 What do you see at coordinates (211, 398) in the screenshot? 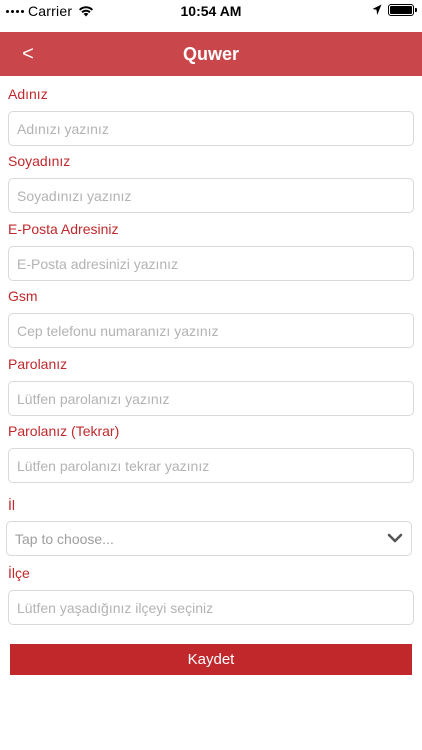
I see `password-input` at bounding box center [211, 398].